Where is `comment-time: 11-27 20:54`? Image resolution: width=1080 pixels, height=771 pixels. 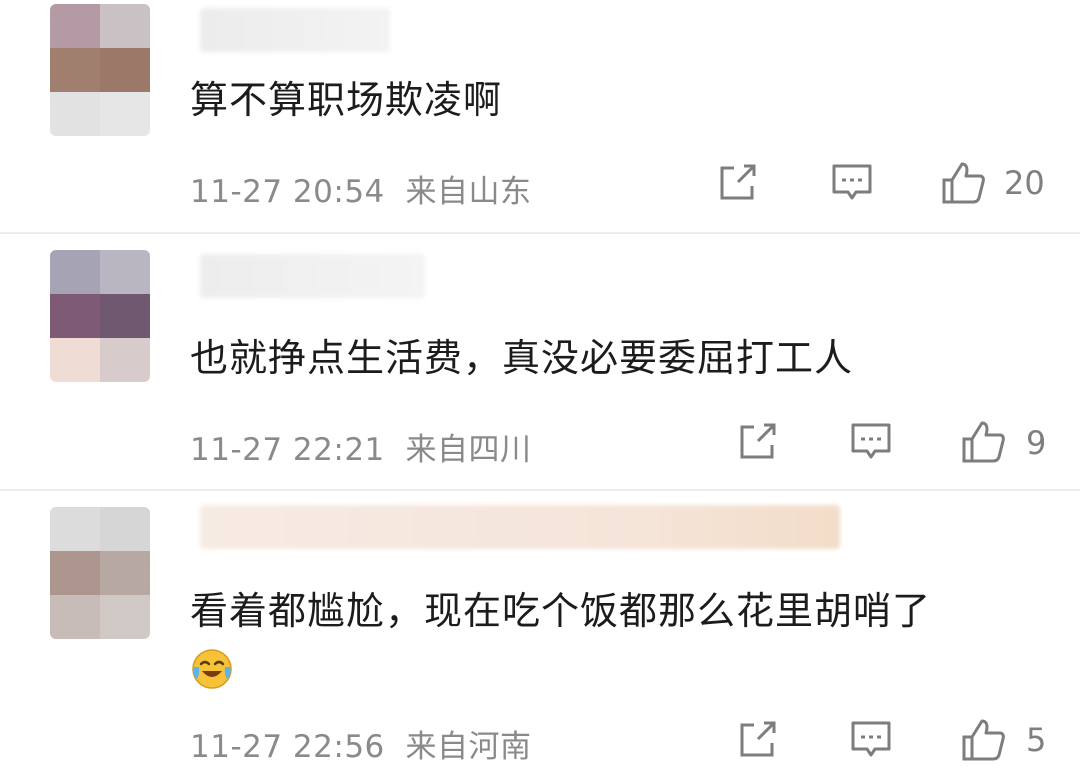 comment-time: 11-27 20:54 is located at coordinates (287, 192).